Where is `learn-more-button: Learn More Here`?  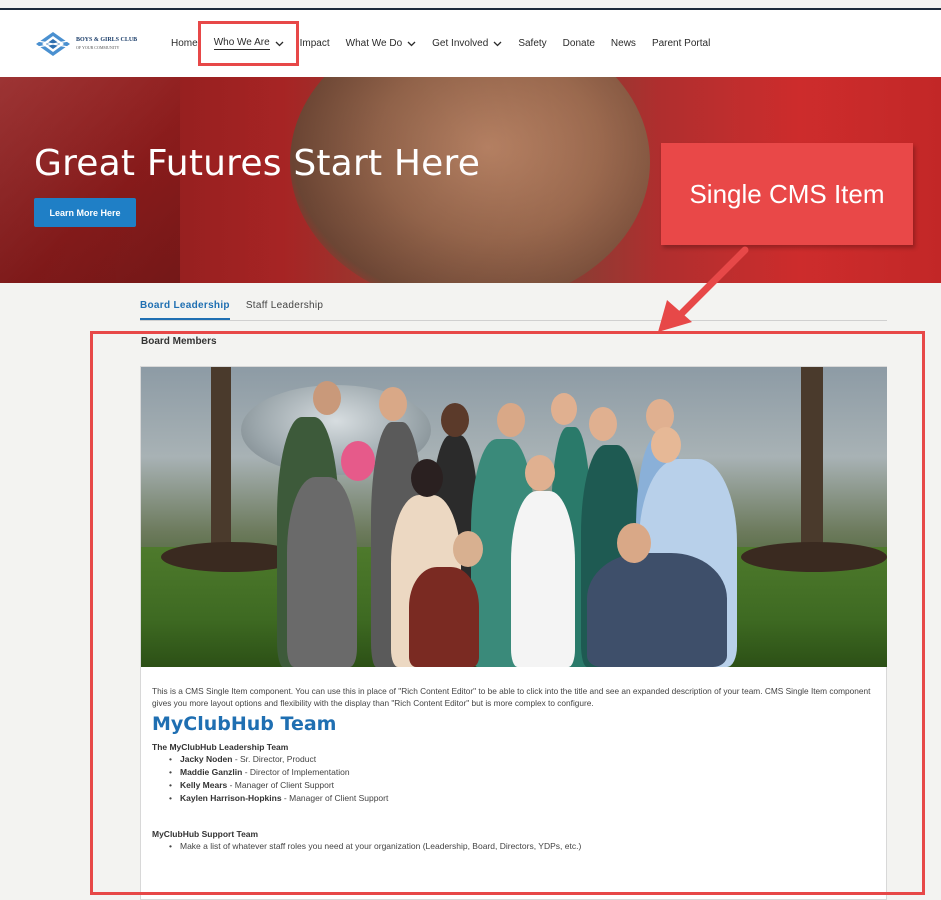 learn-more-button: Learn More Here is located at coordinates (85, 212).